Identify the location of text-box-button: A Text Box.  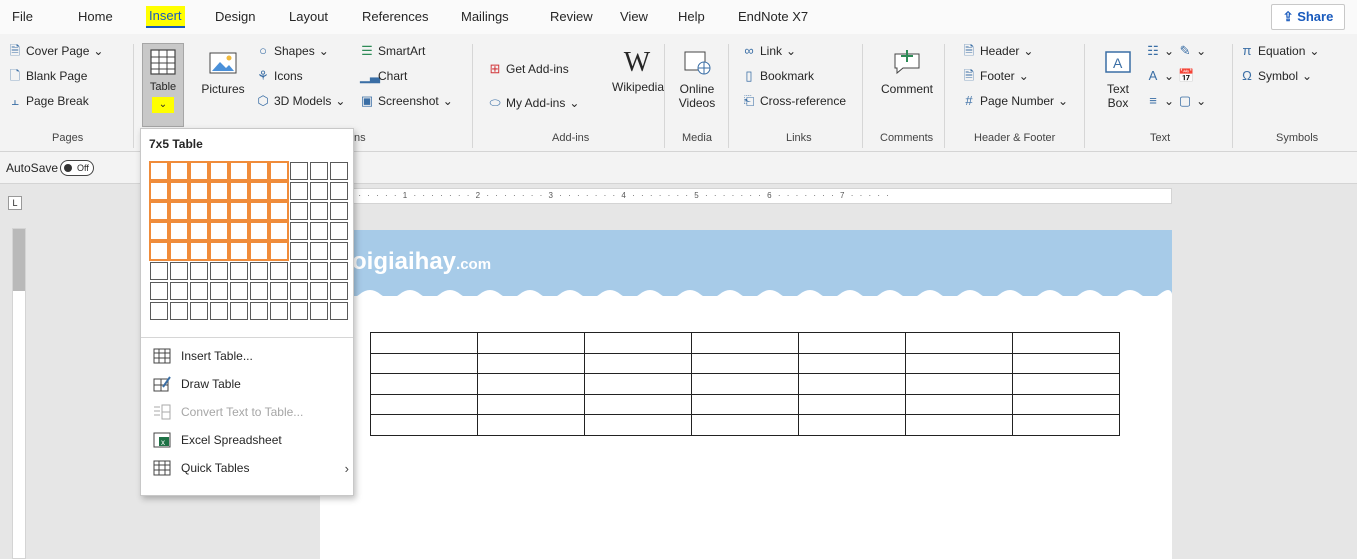
(1118, 78).